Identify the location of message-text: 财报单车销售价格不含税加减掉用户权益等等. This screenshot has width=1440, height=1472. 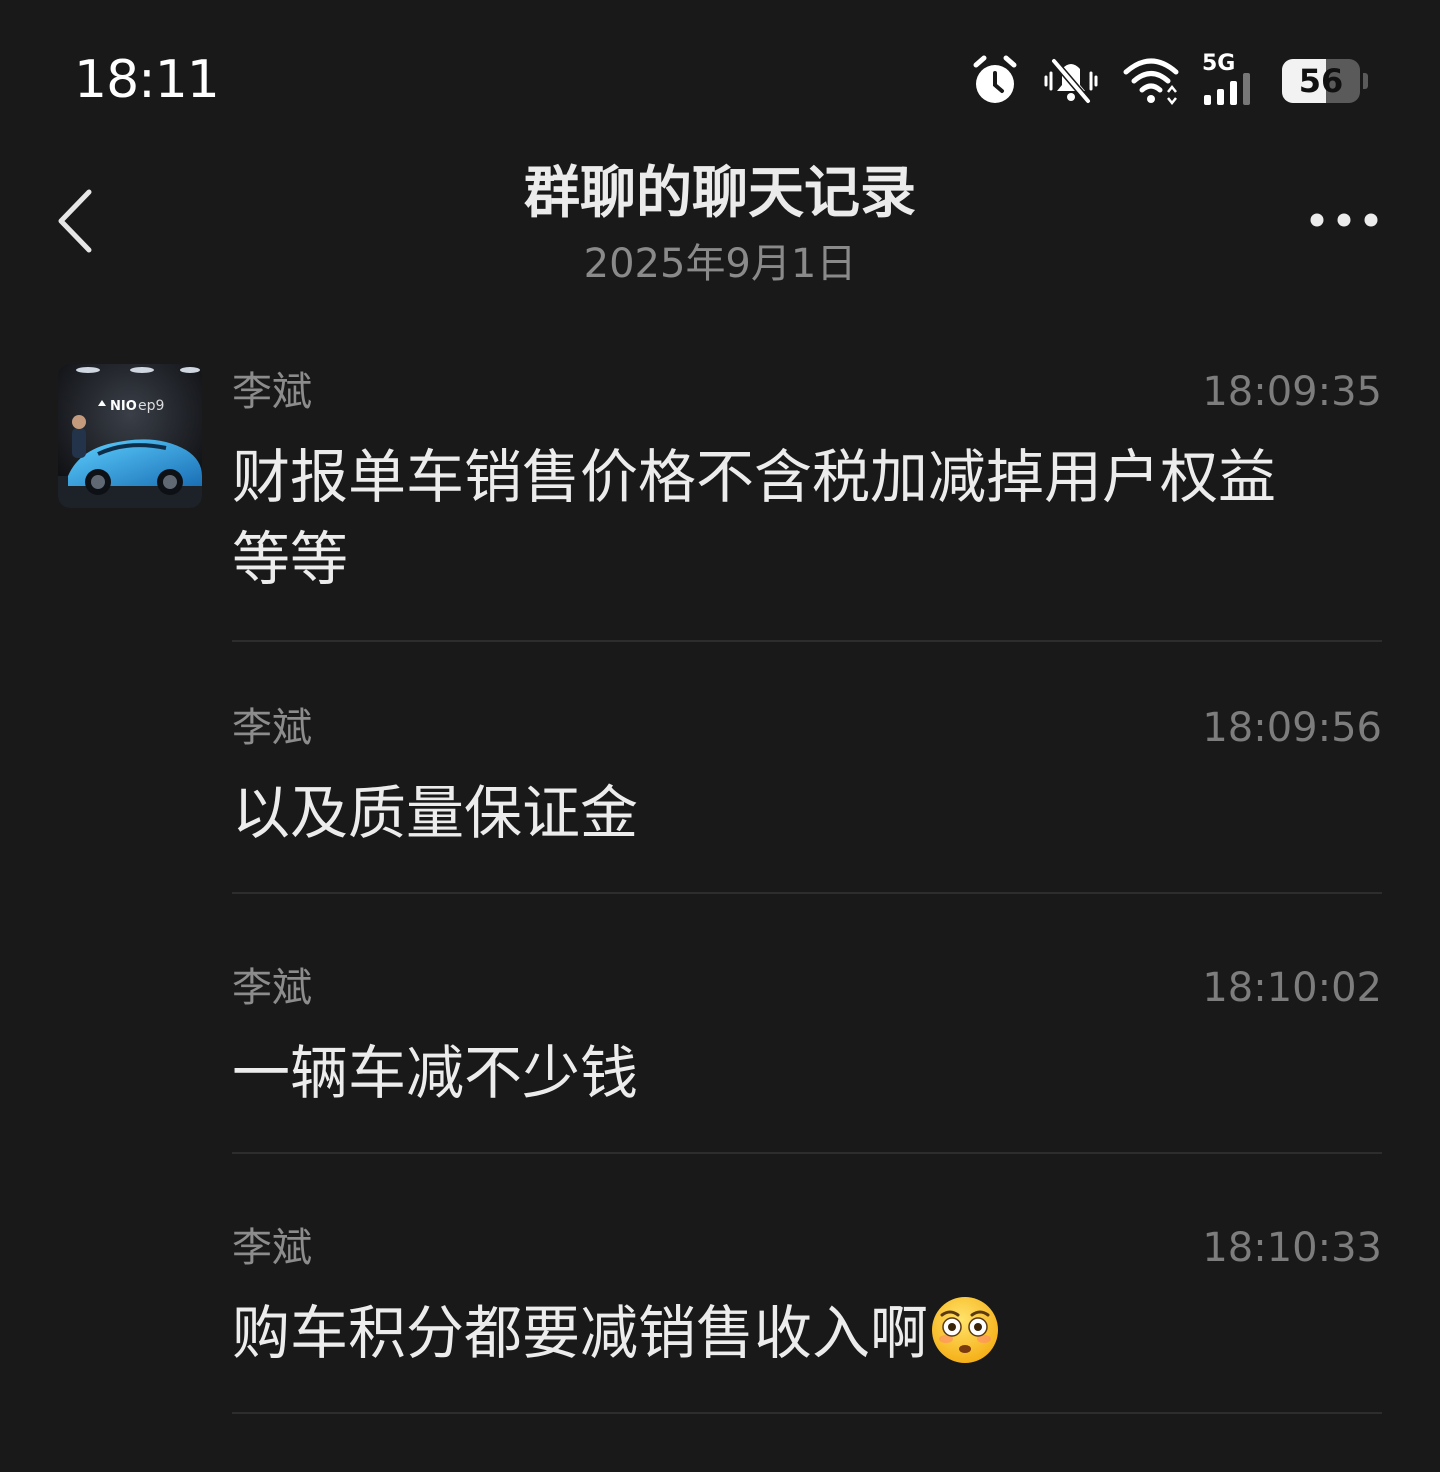
(754, 518).